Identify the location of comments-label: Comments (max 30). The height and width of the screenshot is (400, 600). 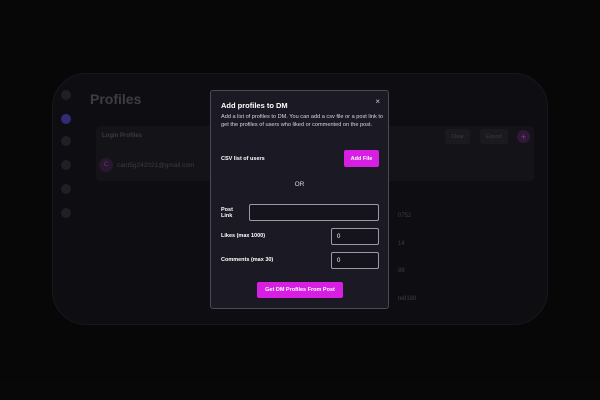
(247, 260).